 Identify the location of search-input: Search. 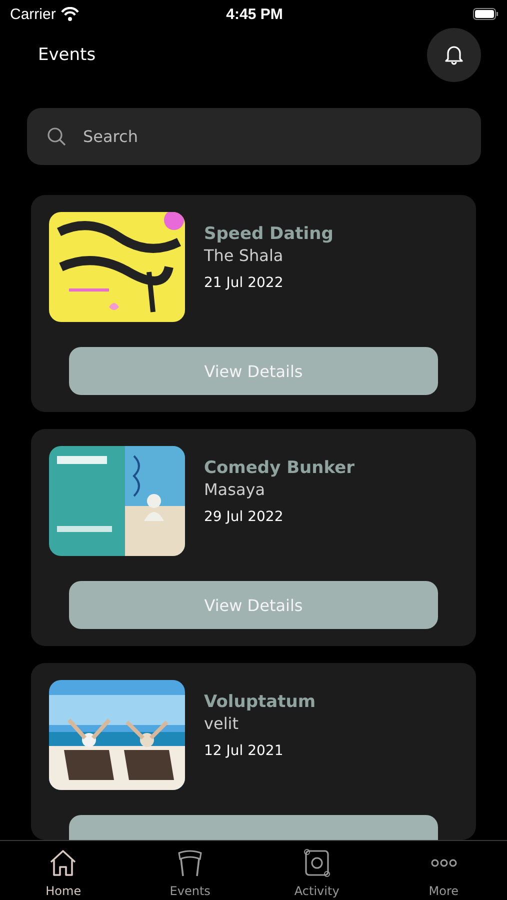
(271, 136).